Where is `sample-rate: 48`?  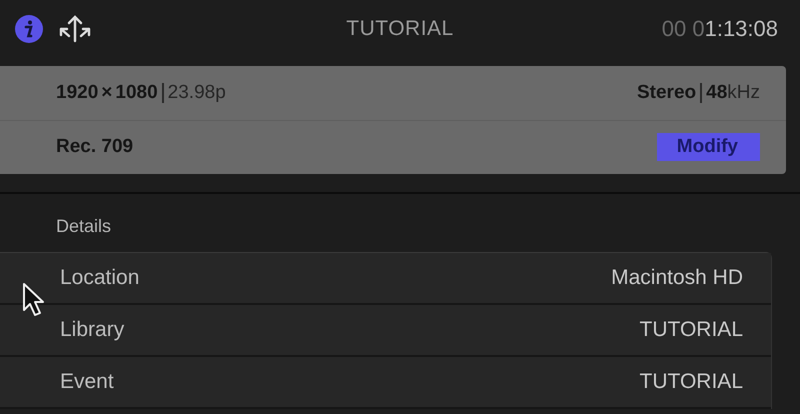 sample-rate: 48 is located at coordinates (717, 93).